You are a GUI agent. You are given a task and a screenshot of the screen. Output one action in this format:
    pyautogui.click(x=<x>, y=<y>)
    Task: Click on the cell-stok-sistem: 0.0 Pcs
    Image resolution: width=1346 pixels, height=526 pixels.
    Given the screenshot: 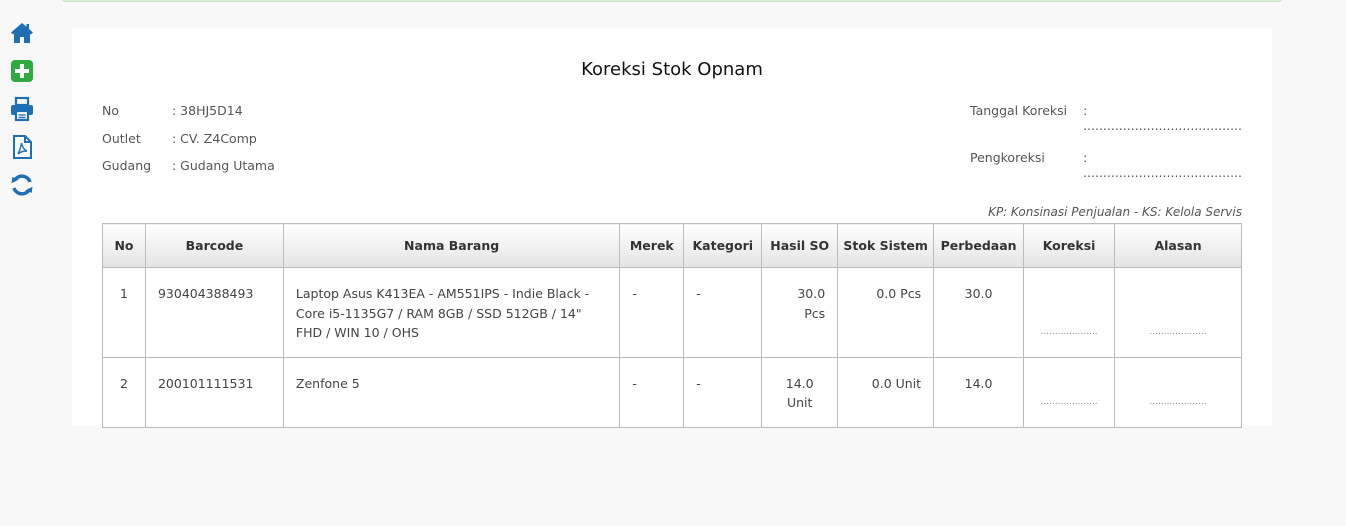 What is the action you would take?
    pyautogui.click(x=886, y=312)
    